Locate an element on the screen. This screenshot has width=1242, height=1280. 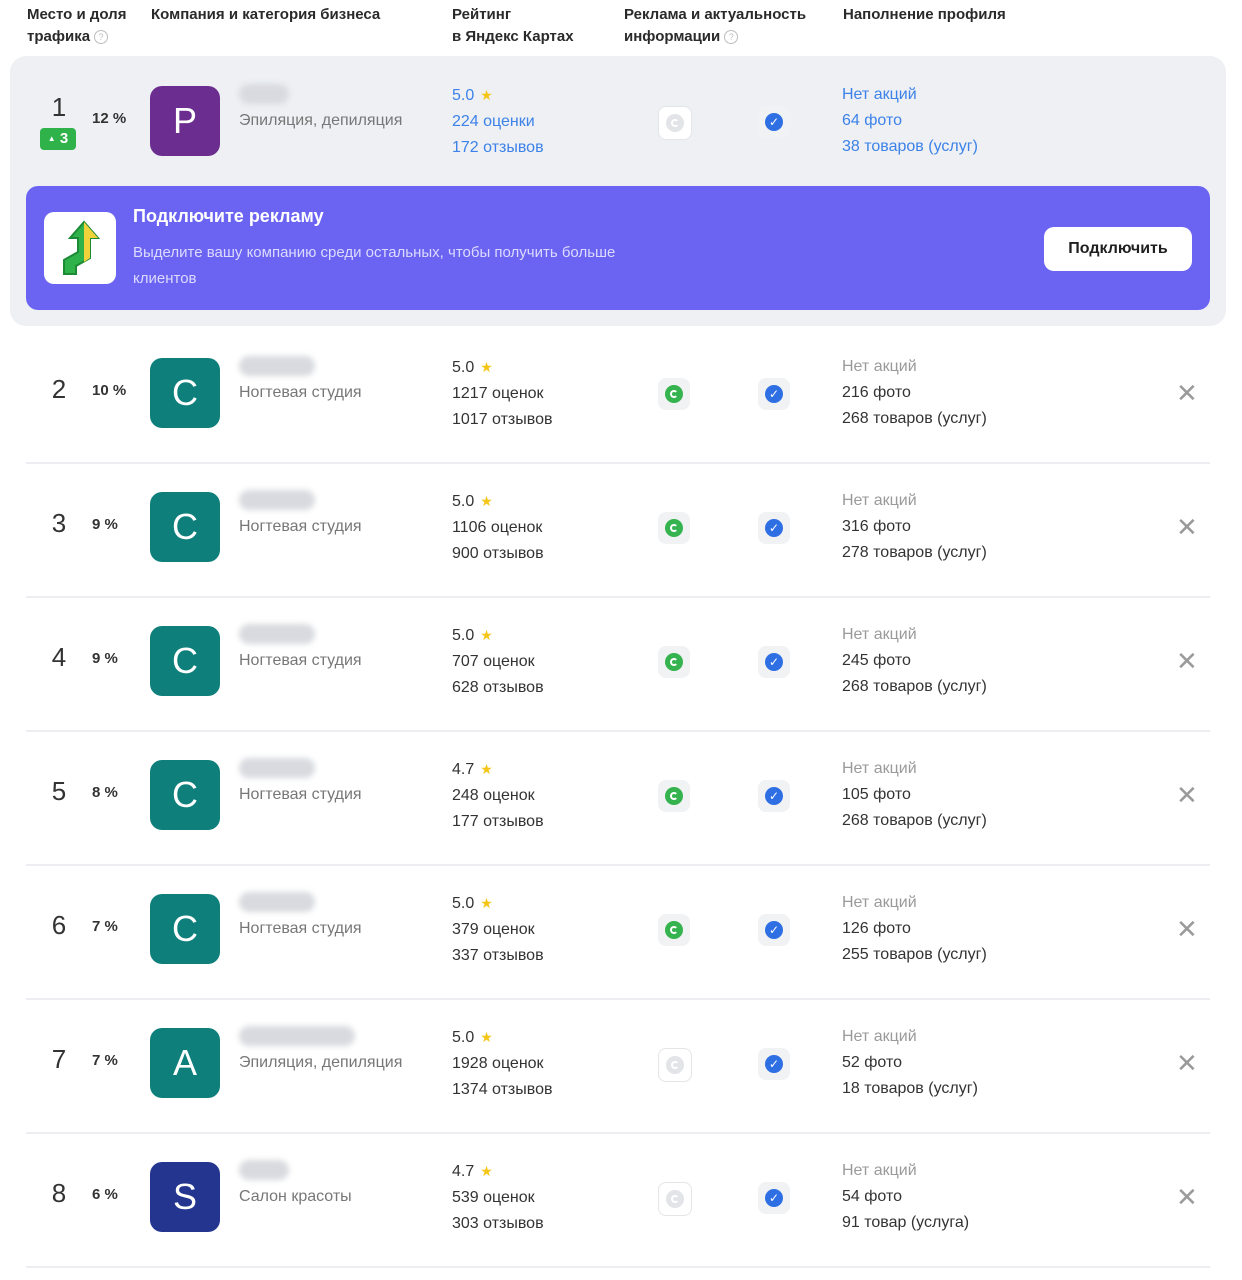
traffic-share: 10 % is located at coordinates (109, 390).